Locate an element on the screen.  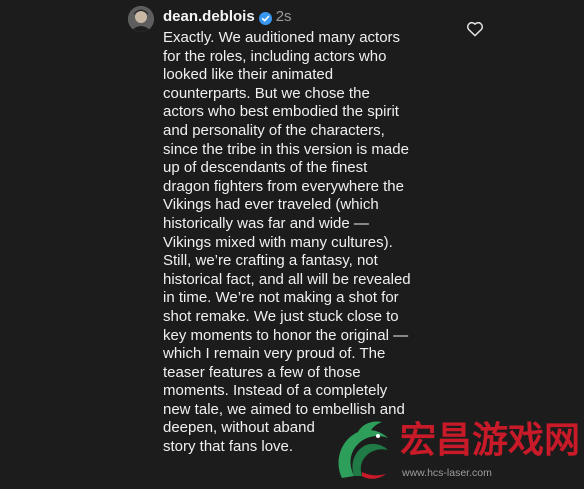
comment-text-line: moments. Instead of a completely is located at coordinates (275, 391).